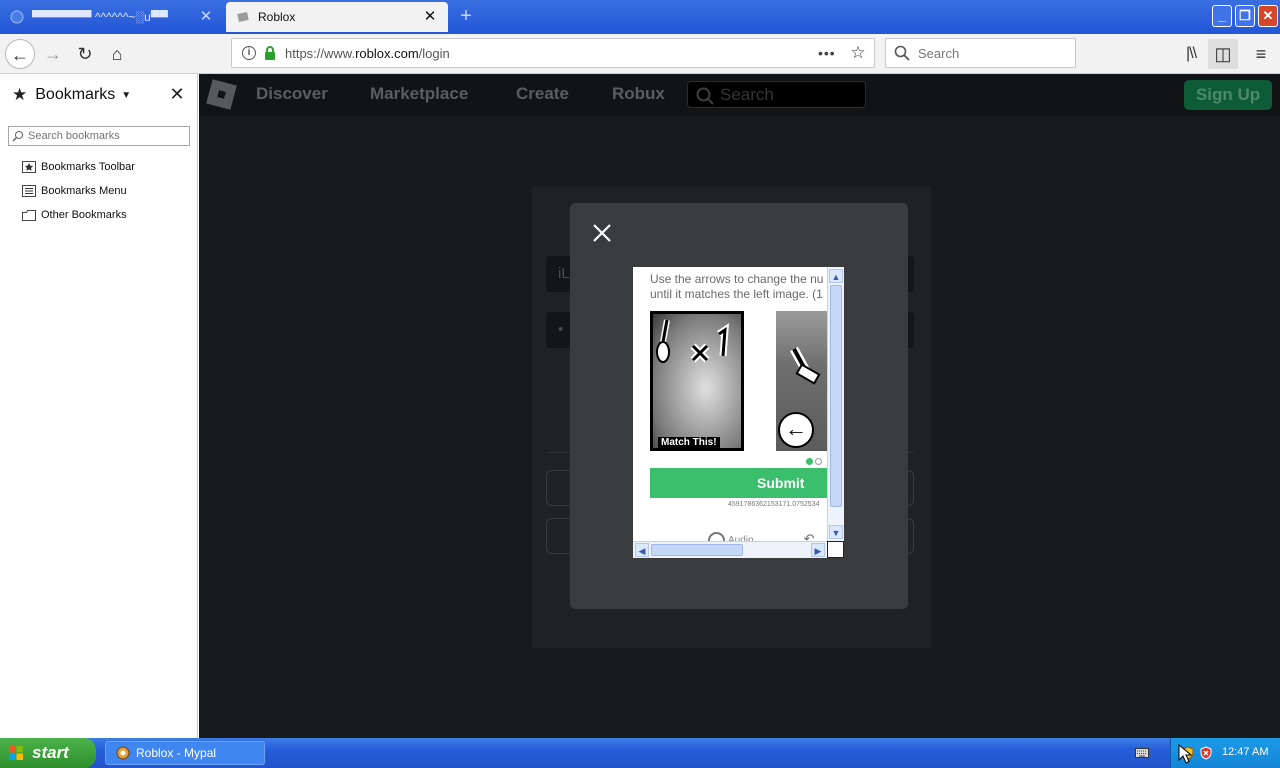 The image size is (1280, 768). Describe the element at coordinates (88, 167) in the screenshot. I see `bookmark-item-label: Bookmarks Toolbar` at that location.